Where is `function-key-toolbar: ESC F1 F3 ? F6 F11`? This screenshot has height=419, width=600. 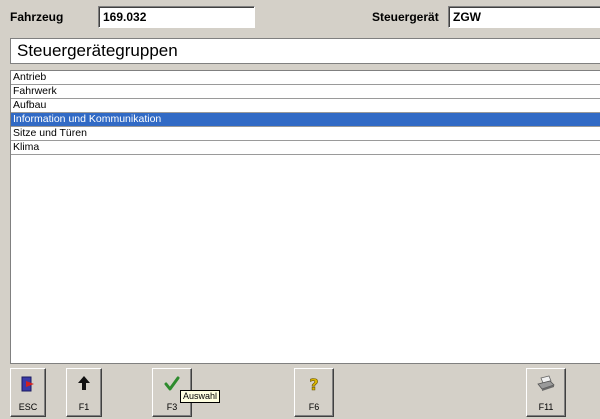
function-key-toolbar: ESC F1 F3 ? F6 F11 is located at coordinates (300, 391).